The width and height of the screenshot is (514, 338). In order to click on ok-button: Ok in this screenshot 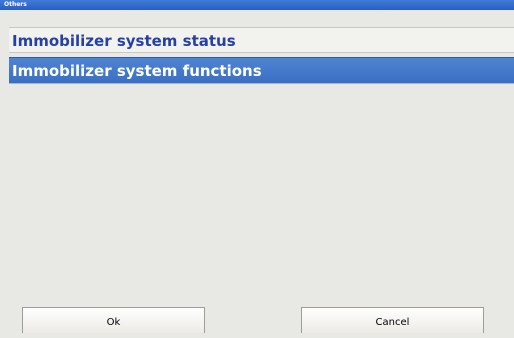, I will do `click(113, 320)`.